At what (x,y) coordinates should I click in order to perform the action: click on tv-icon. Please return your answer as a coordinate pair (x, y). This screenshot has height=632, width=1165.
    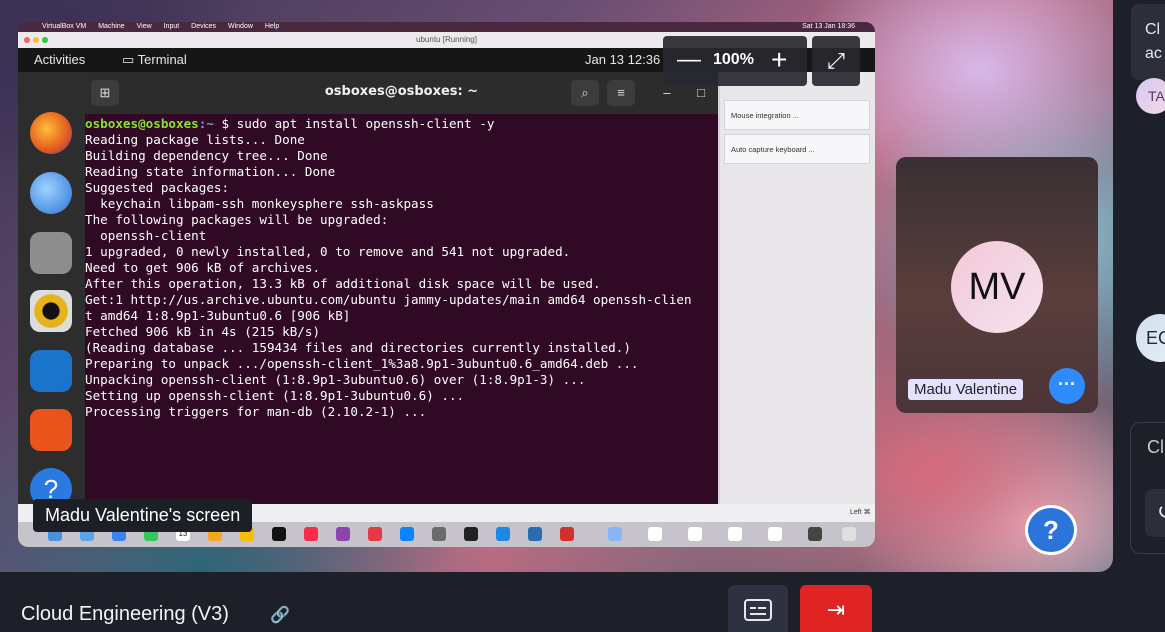
    Looking at the image, I should click on (279, 534).